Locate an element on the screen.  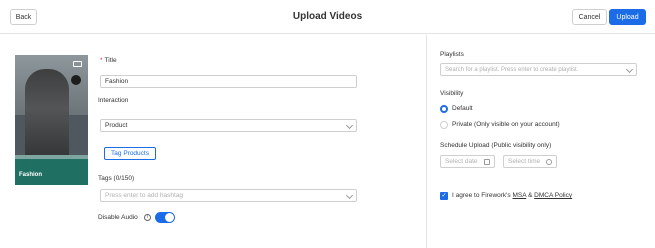
clock-icon is located at coordinates (549, 162).